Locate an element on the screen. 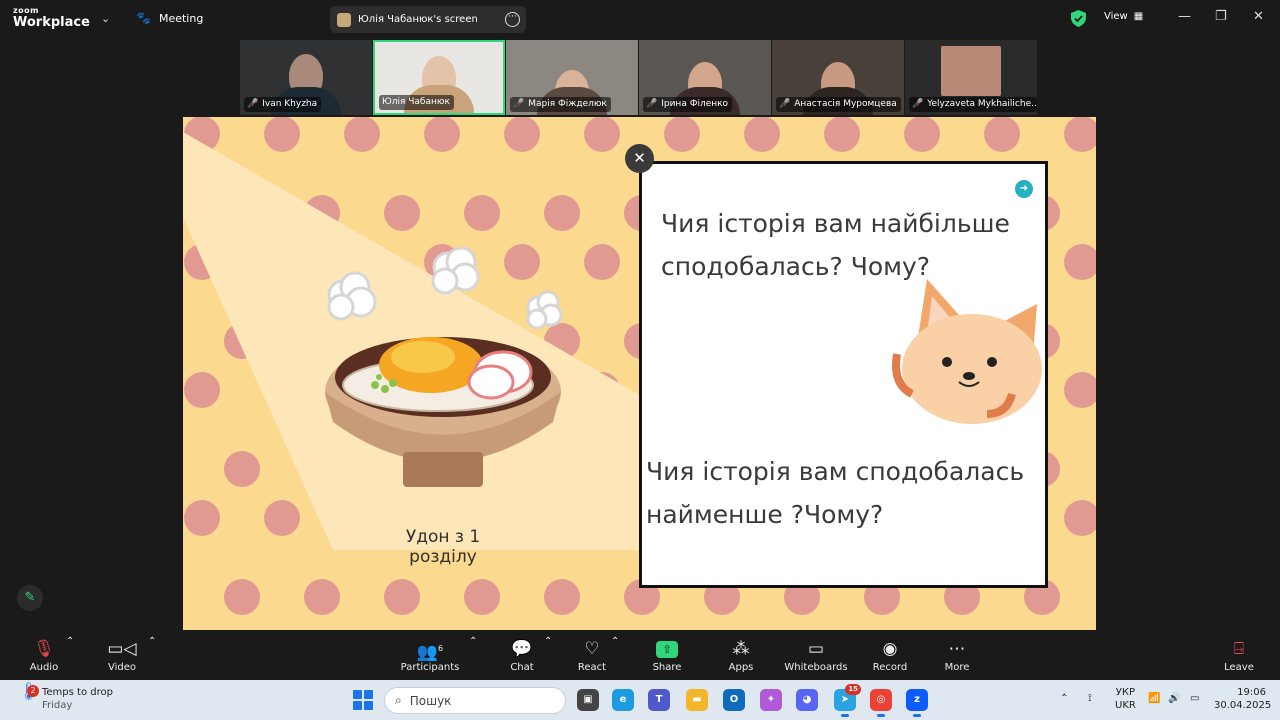 The image size is (1280, 720). logo-top-text: zoom is located at coordinates (26, 10).